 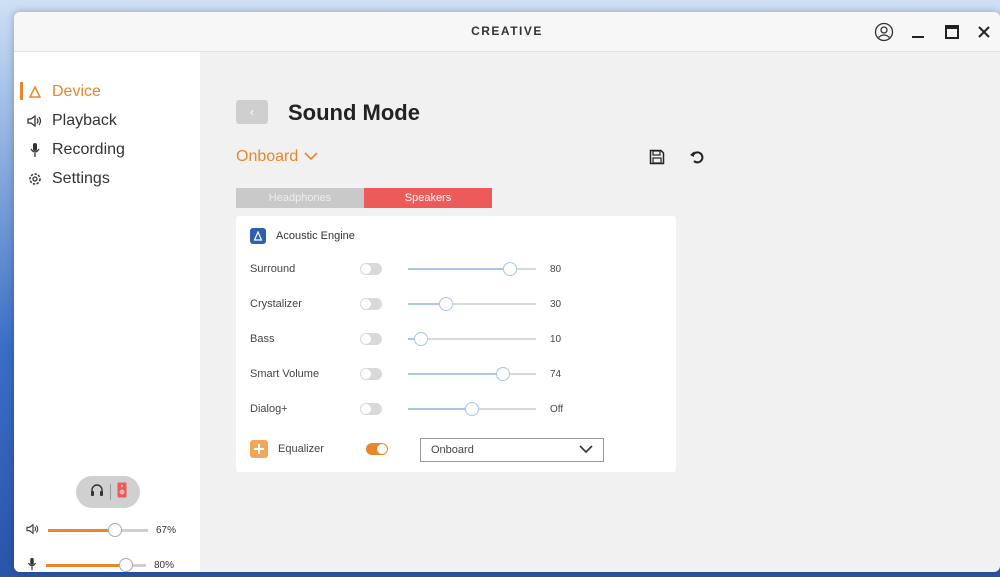 I want to click on sidebar-item-label: Device, so click(x=76, y=91).